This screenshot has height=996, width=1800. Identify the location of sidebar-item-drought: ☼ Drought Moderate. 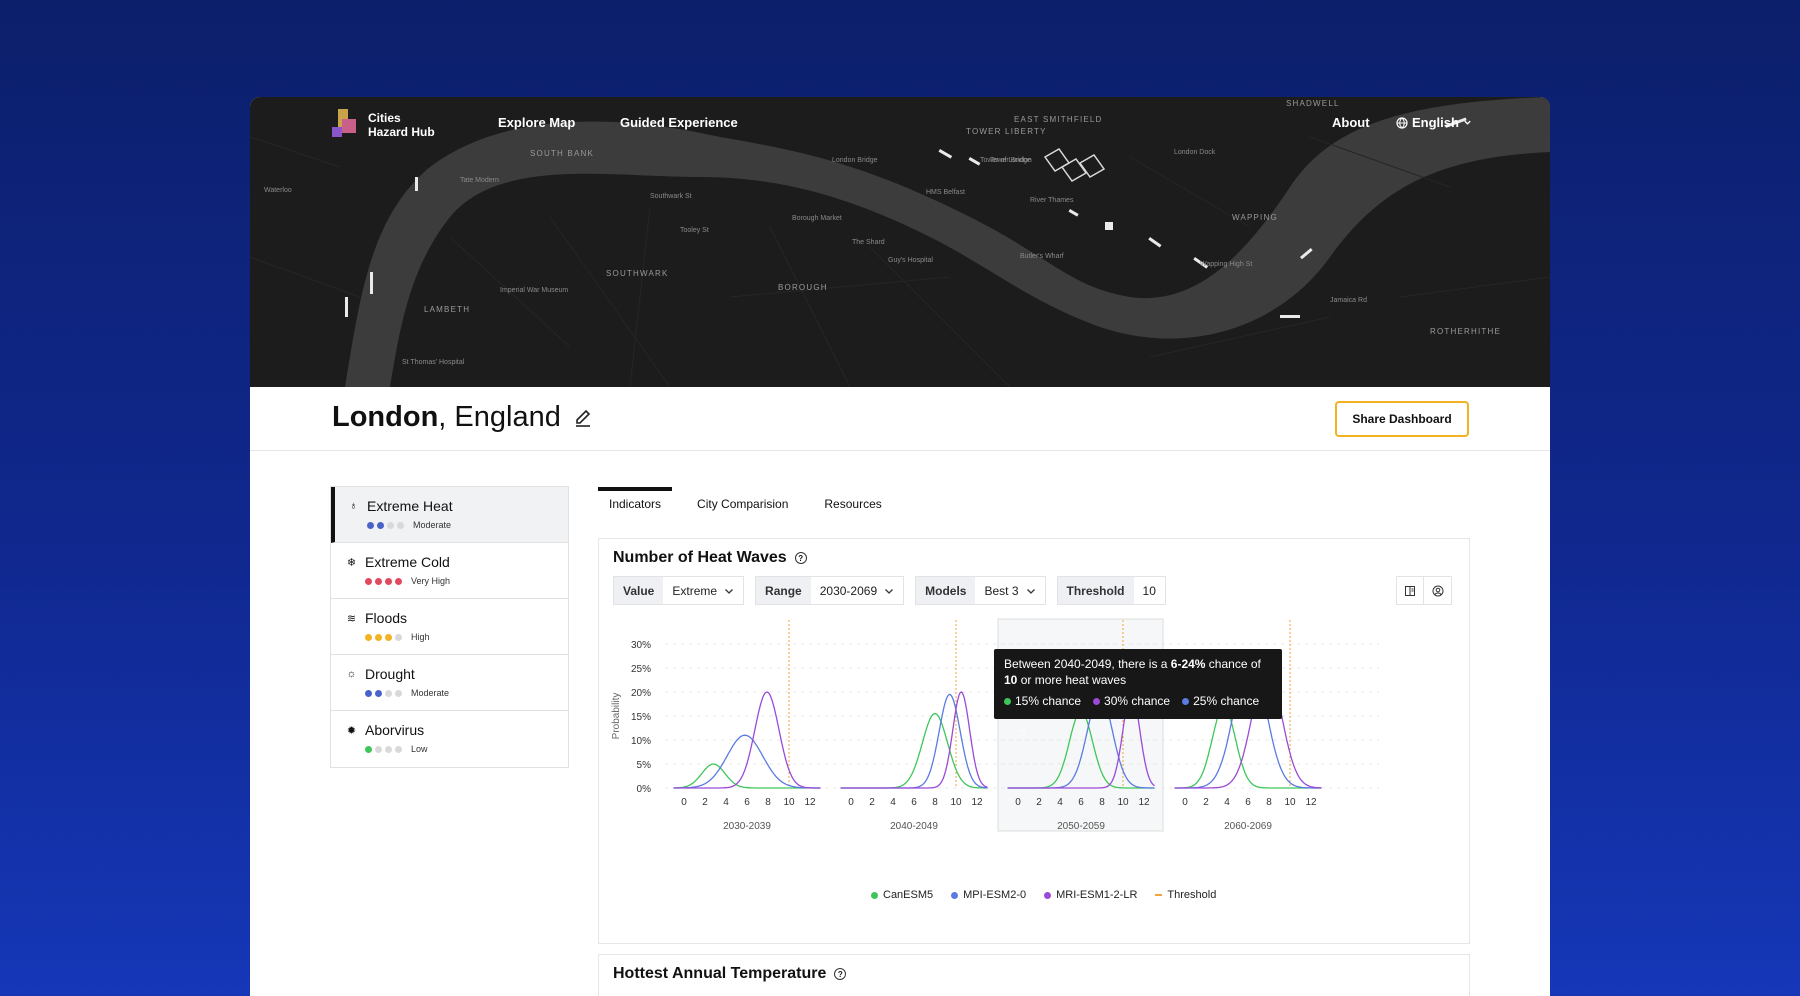
(449, 683).